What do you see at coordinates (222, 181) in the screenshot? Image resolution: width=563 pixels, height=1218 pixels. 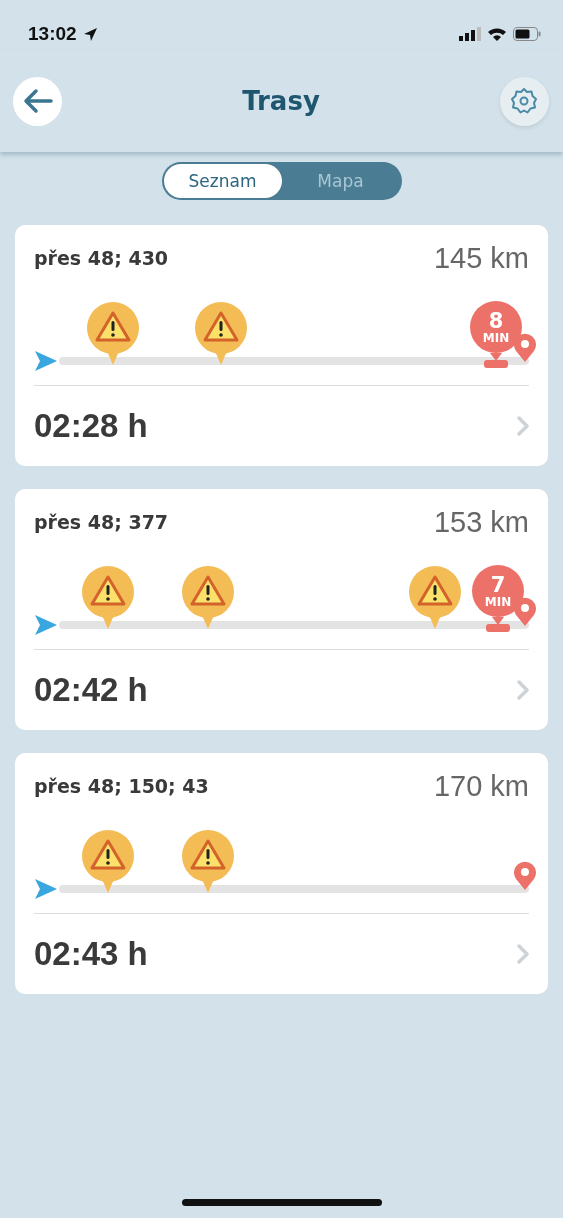 I see `view-tab: Seznam` at bounding box center [222, 181].